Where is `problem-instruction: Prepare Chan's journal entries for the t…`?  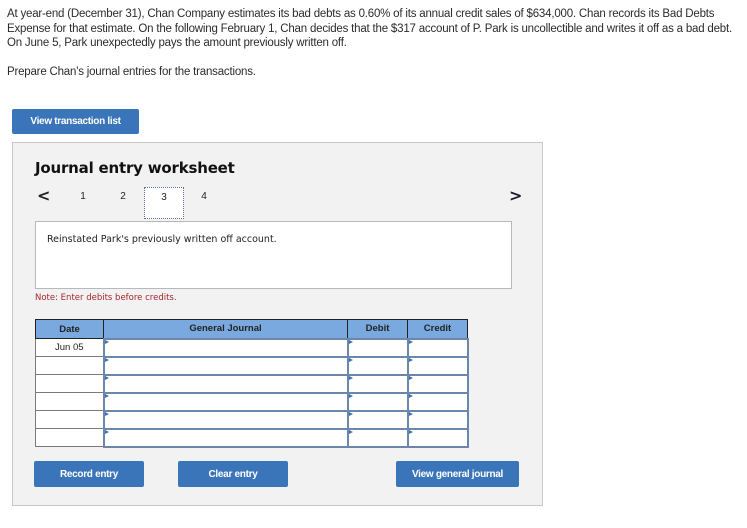
problem-instruction: Prepare Chan's journal entries for the t… is located at coordinates (131, 71).